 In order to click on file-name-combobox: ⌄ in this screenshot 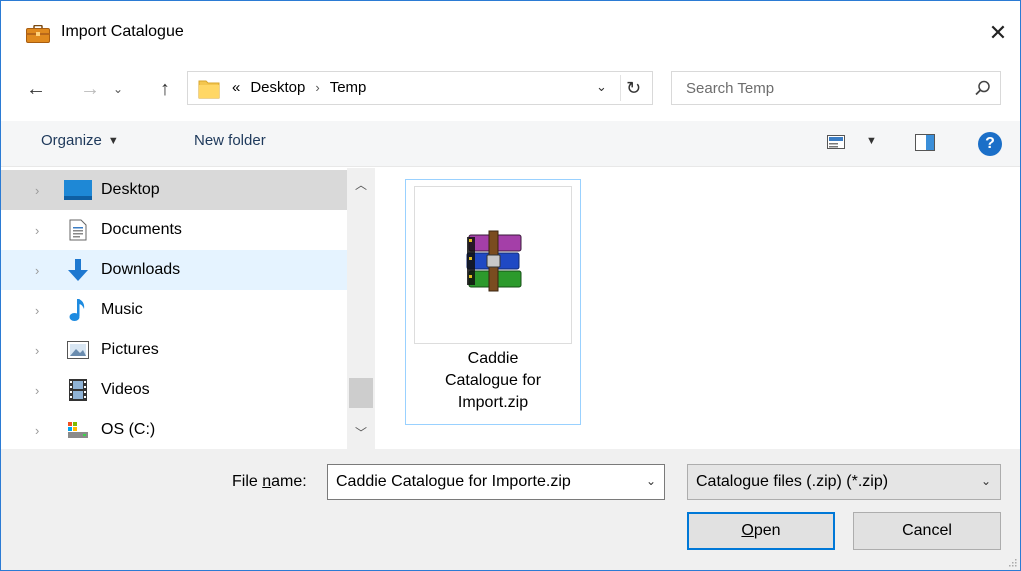, I will do `click(496, 482)`.